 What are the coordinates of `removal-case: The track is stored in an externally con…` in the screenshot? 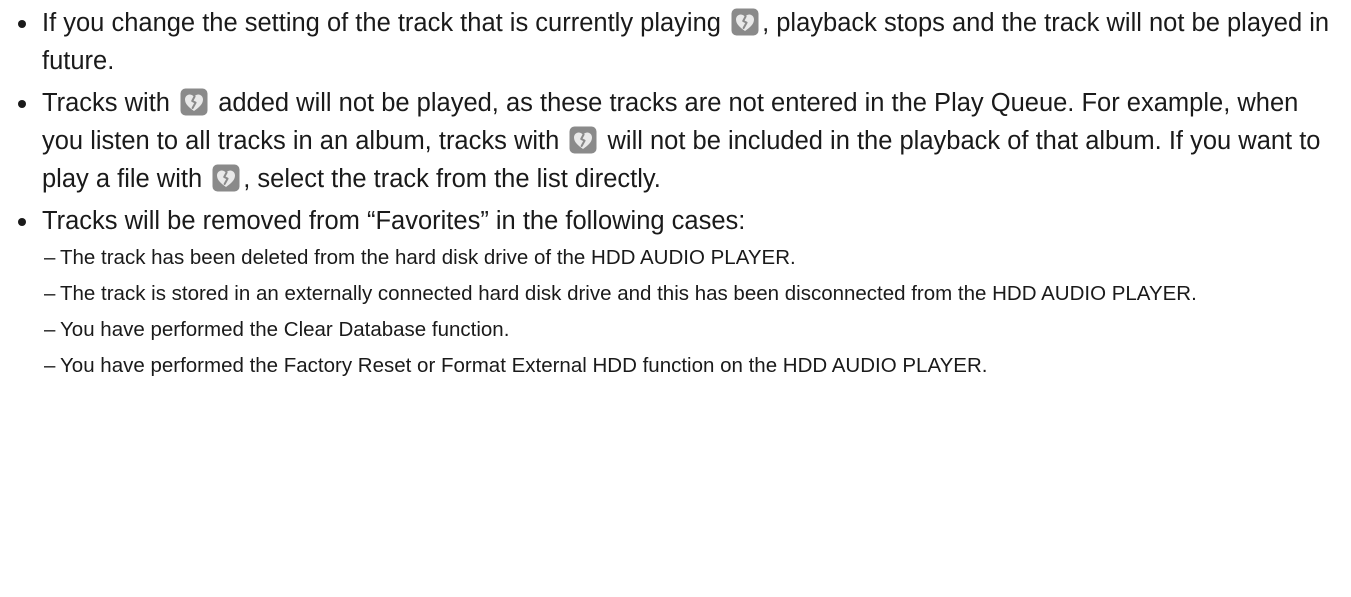 It's located at (686, 293).